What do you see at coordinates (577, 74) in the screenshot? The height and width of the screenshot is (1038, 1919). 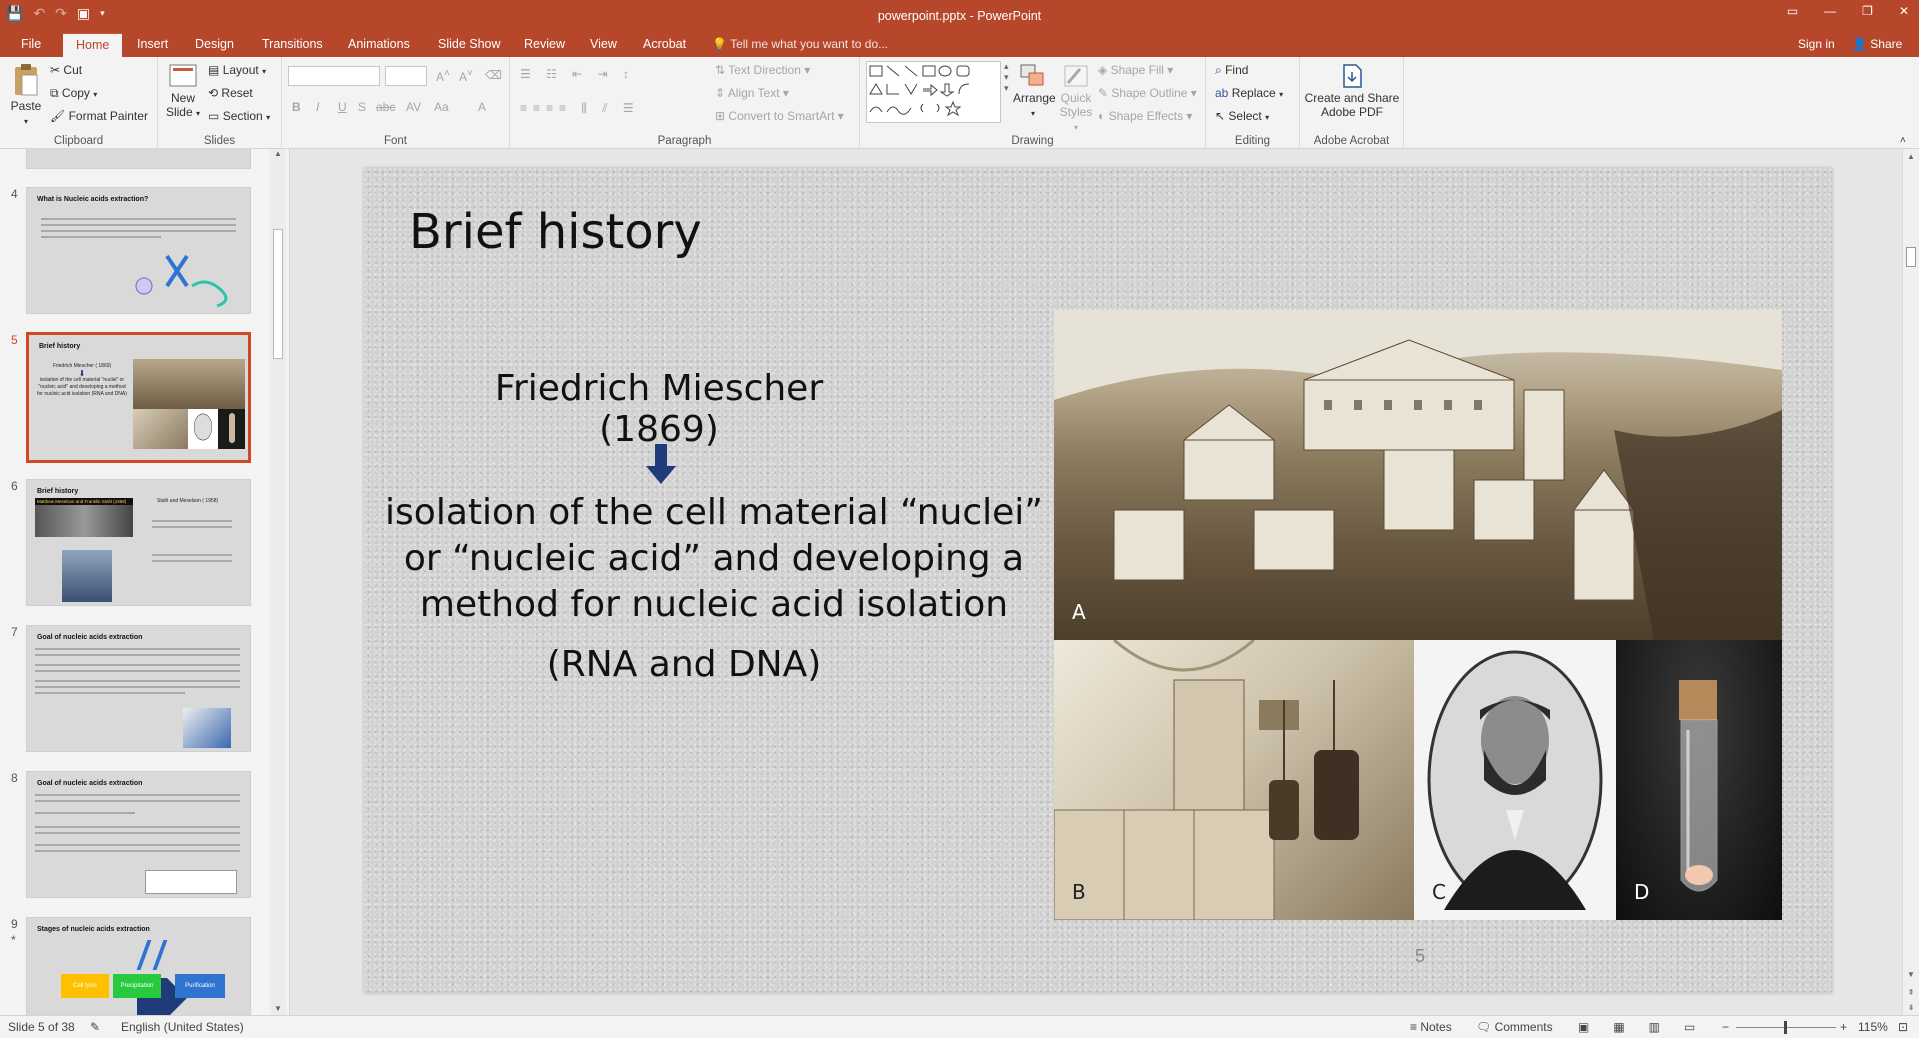 I see `list-buttons: ☰ ☷ ⇤ ⇥ ↕` at bounding box center [577, 74].